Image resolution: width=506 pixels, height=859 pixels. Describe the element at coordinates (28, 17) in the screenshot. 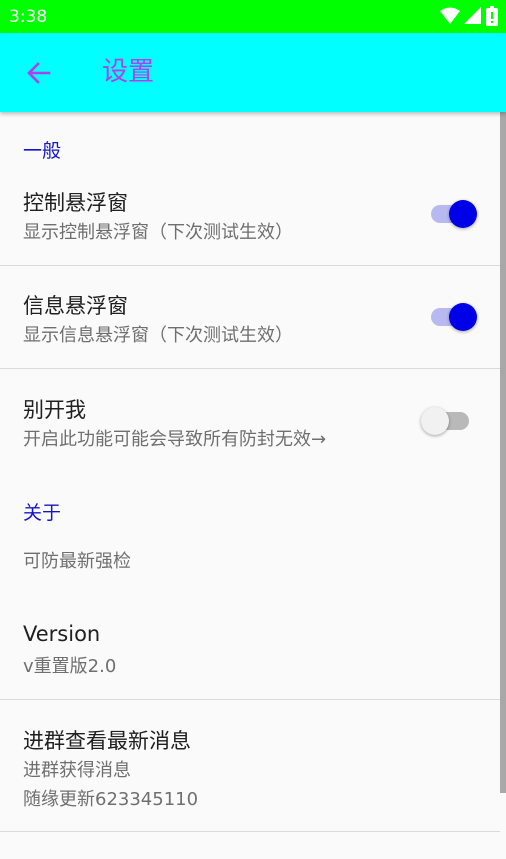

I see `status-time: 3:38` at that location.